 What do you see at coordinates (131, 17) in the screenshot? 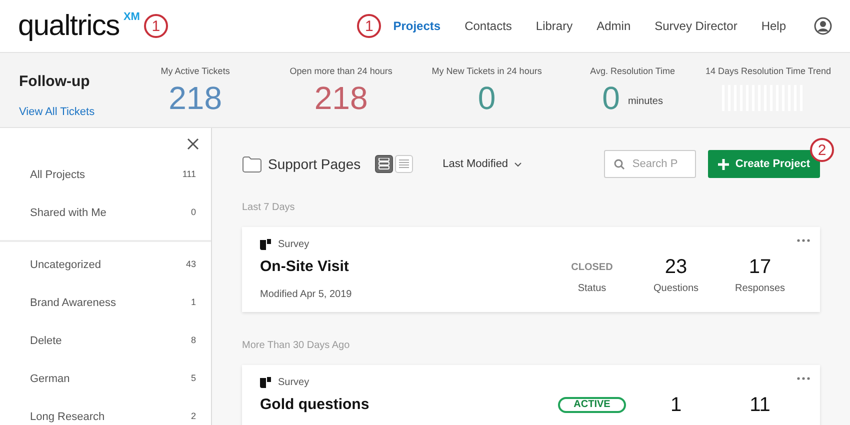
I see `logo-superscript: XM` at bounding box center [131, 17].